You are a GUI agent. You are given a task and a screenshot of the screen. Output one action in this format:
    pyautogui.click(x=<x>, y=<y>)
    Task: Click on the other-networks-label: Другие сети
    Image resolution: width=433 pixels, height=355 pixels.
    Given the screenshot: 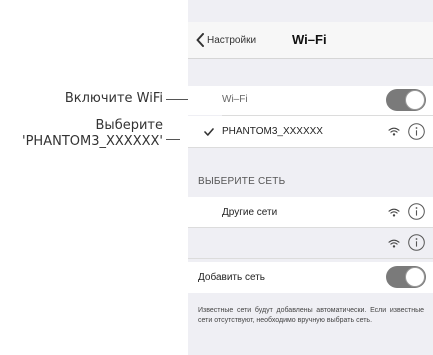 What is the action you would take?
    pyautogui.click(x=250, y=212)
    